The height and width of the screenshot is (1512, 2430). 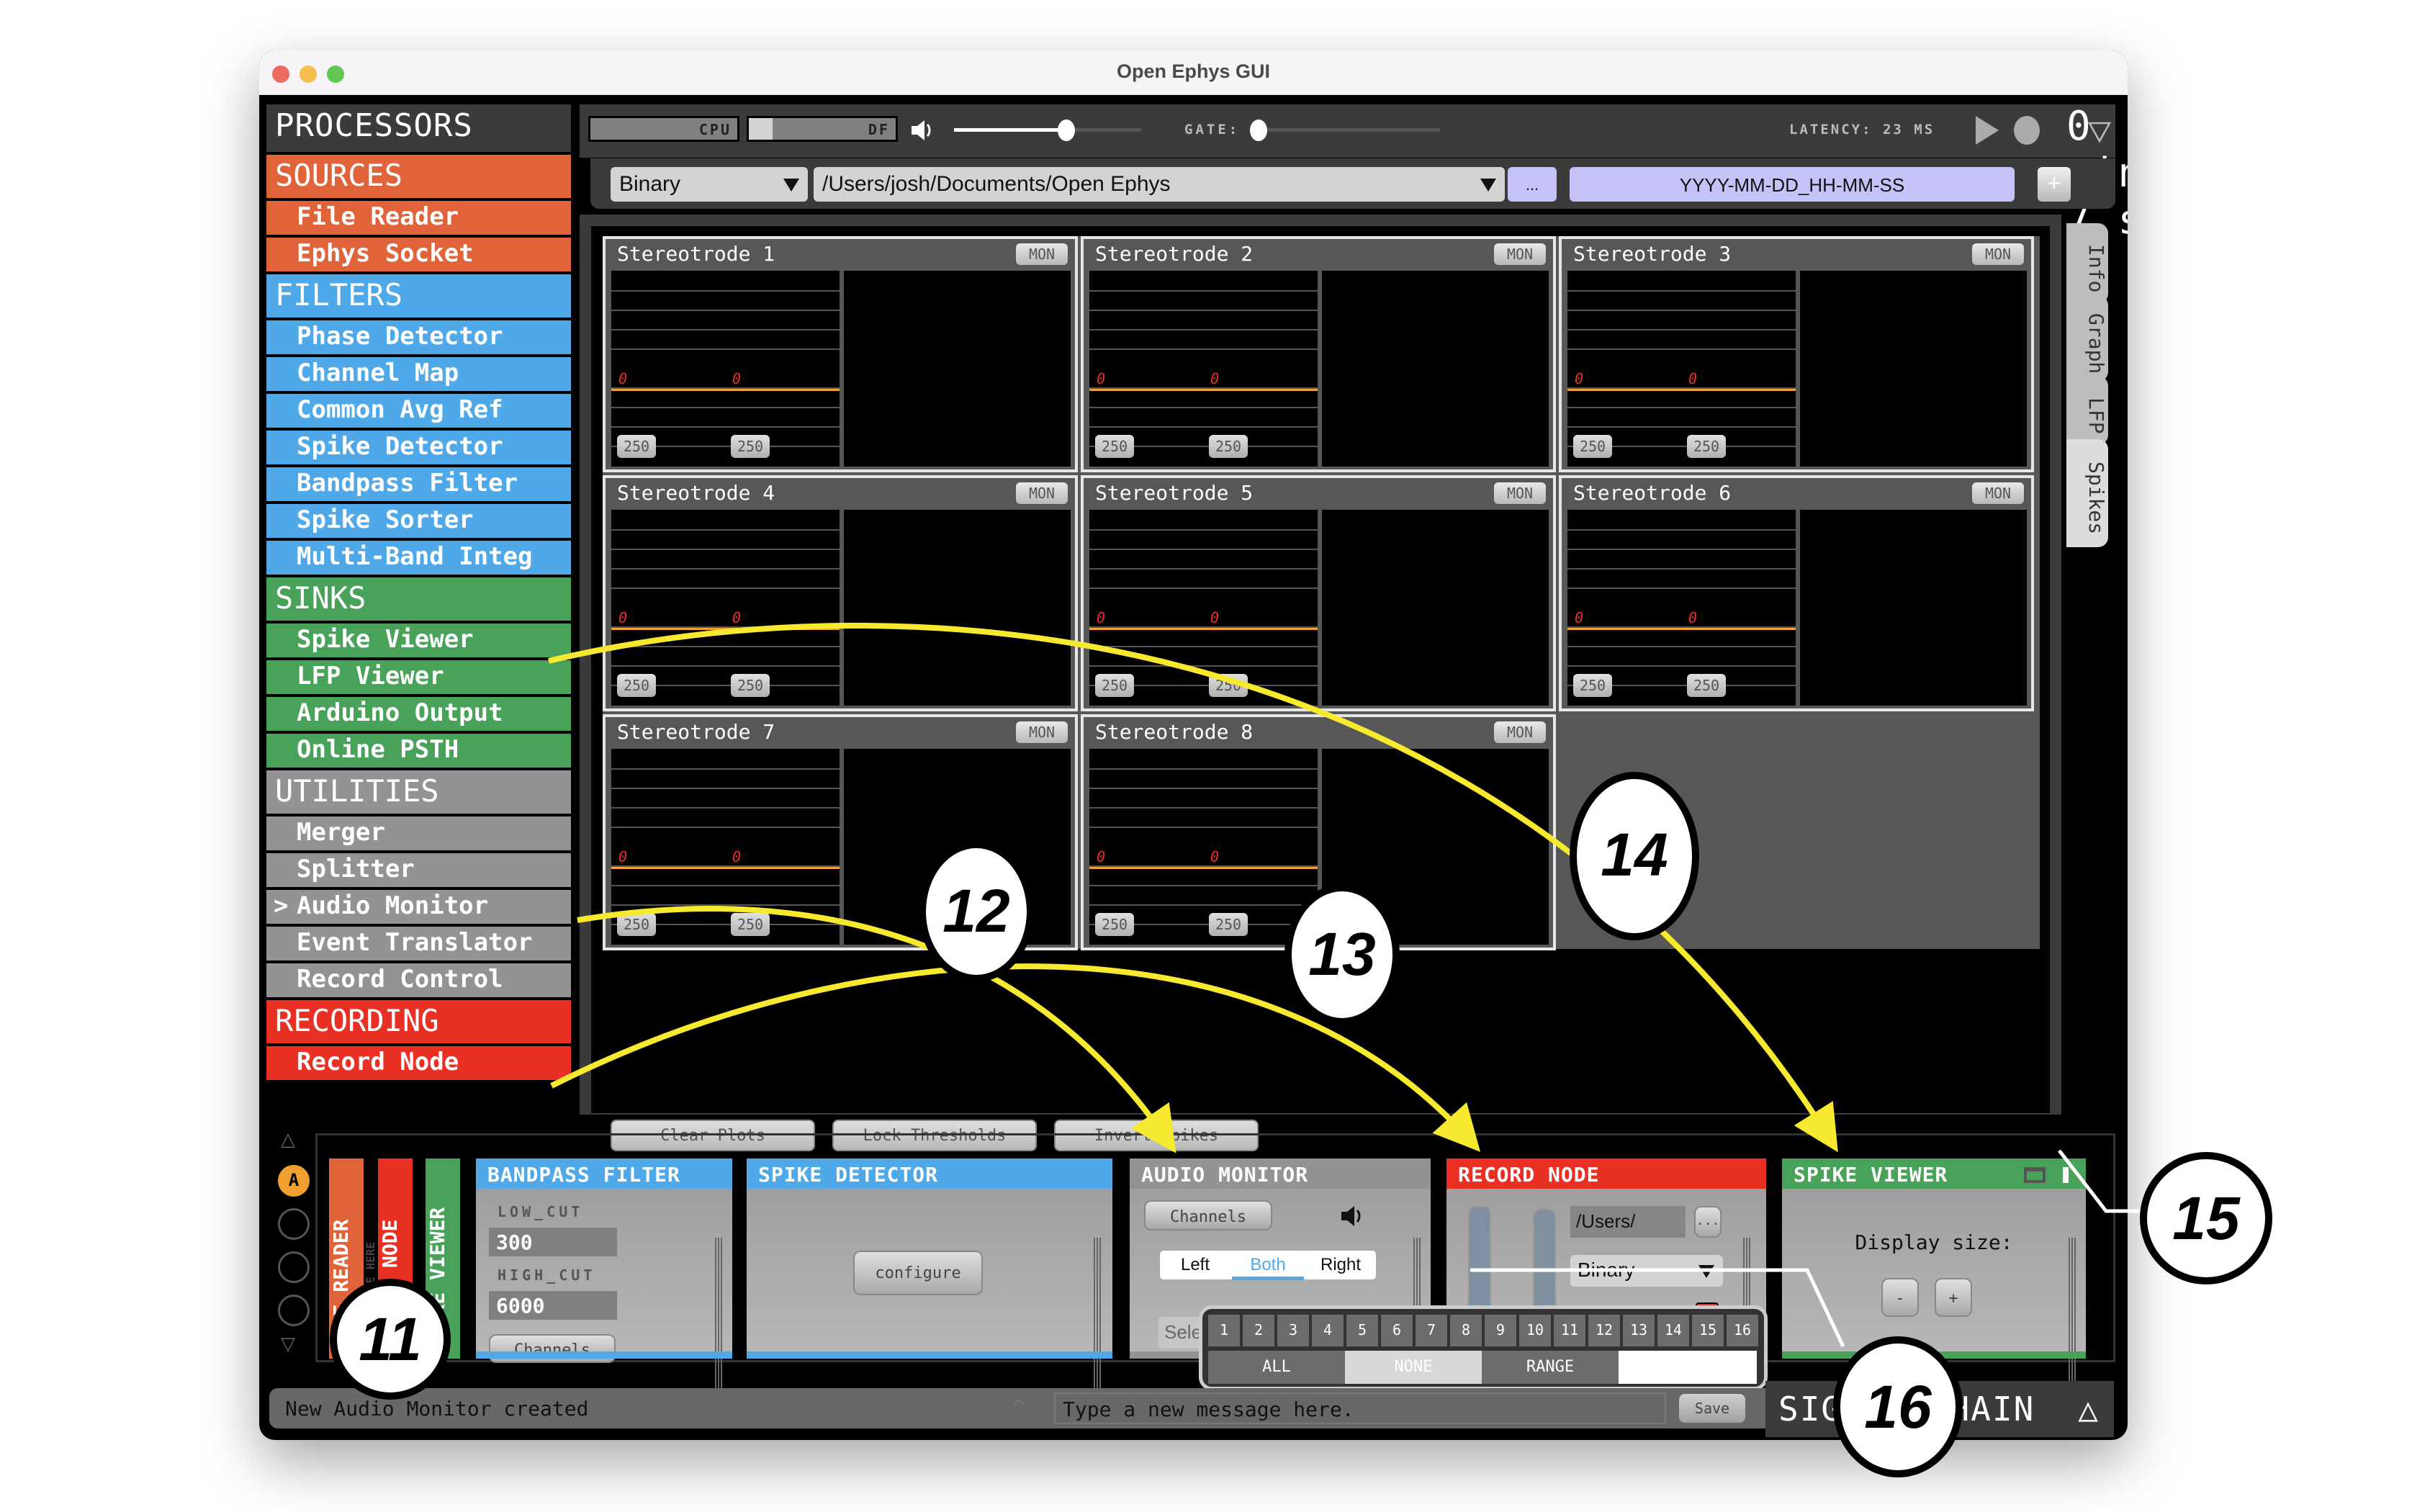 What do you see at coordinates (1953, 1297) in the screenshot?
I see `display-size-increase-button: +` at bounding box center [1953, 1297].